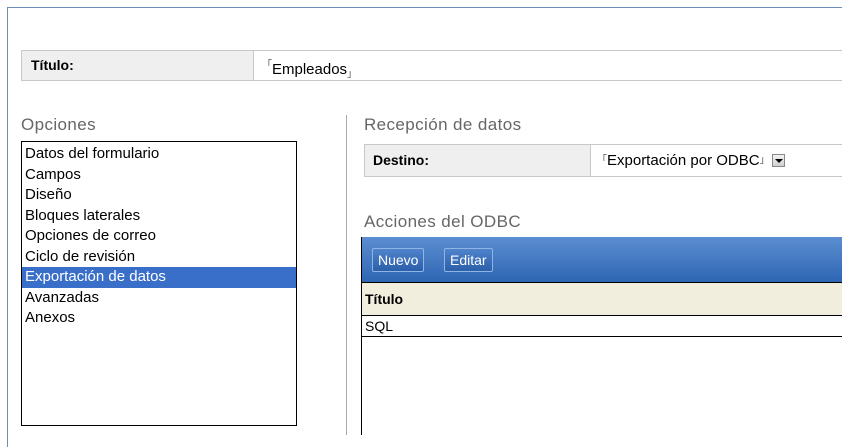 This screenshot has width=842, height=447. What do you see at coordinates (159, 195) in the screenshot?
I see `list-item: Diseño` at bounding box center [159, 195].